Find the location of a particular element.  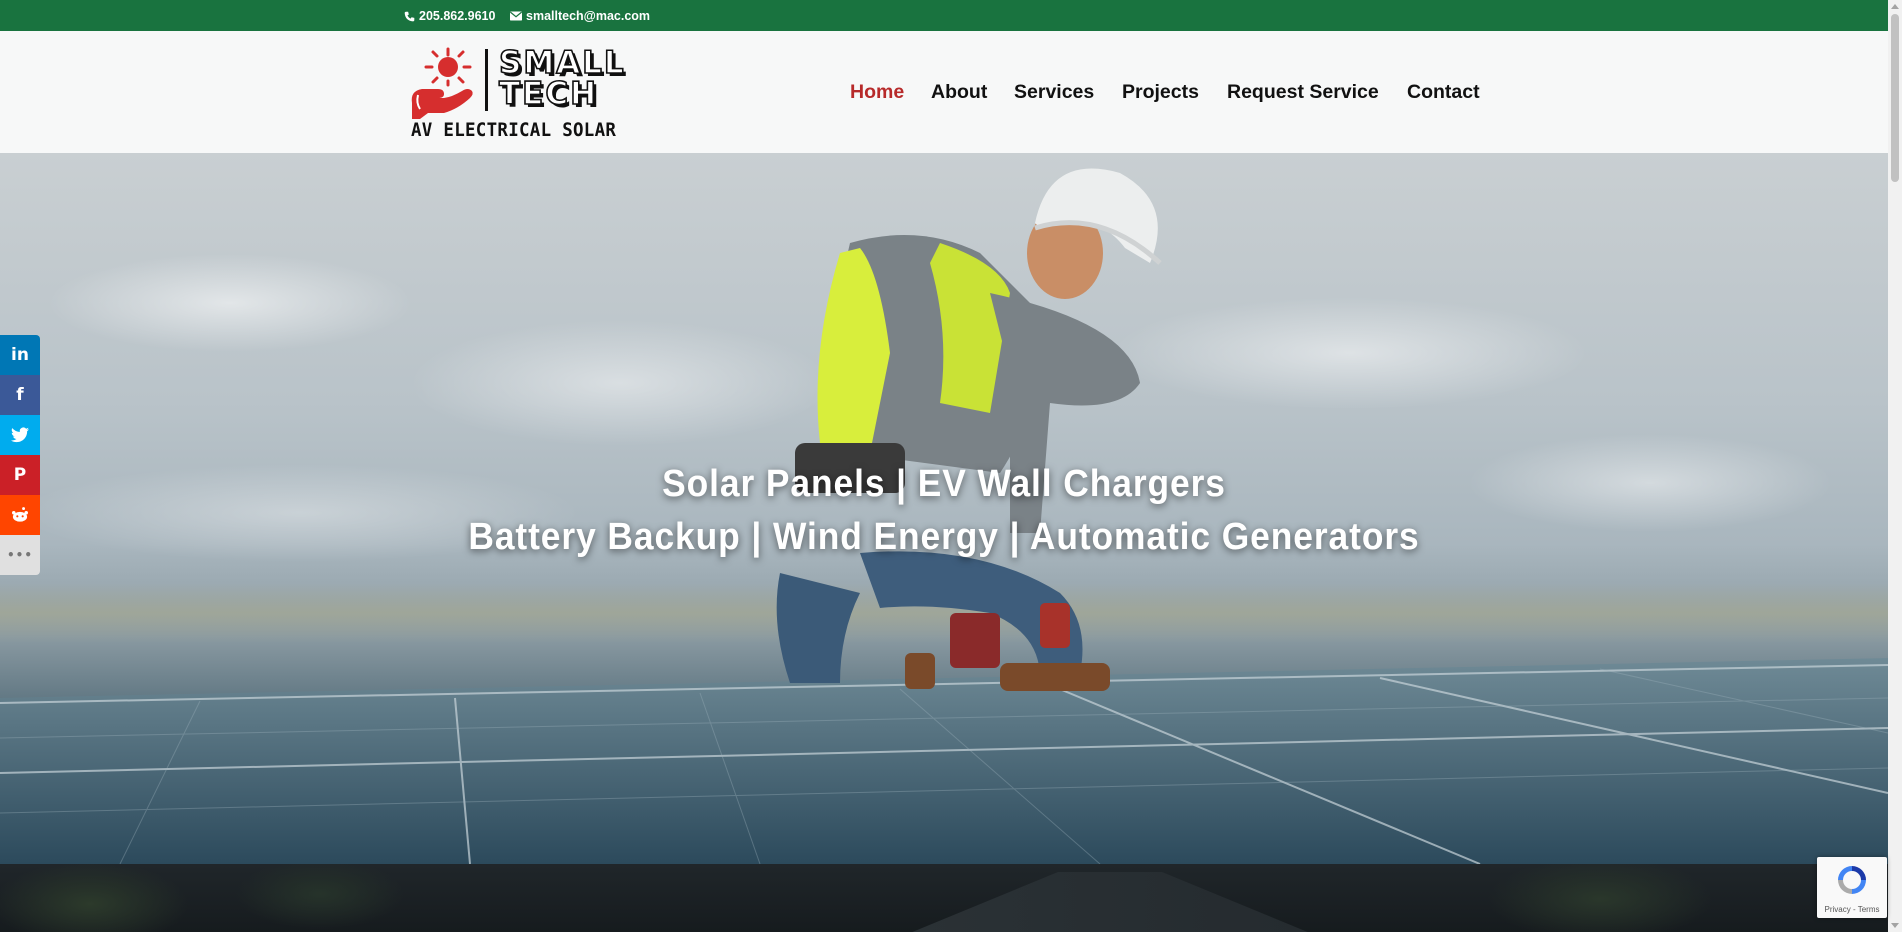

email-link: smalltech@mac.com is located at coordinates (580, 16).